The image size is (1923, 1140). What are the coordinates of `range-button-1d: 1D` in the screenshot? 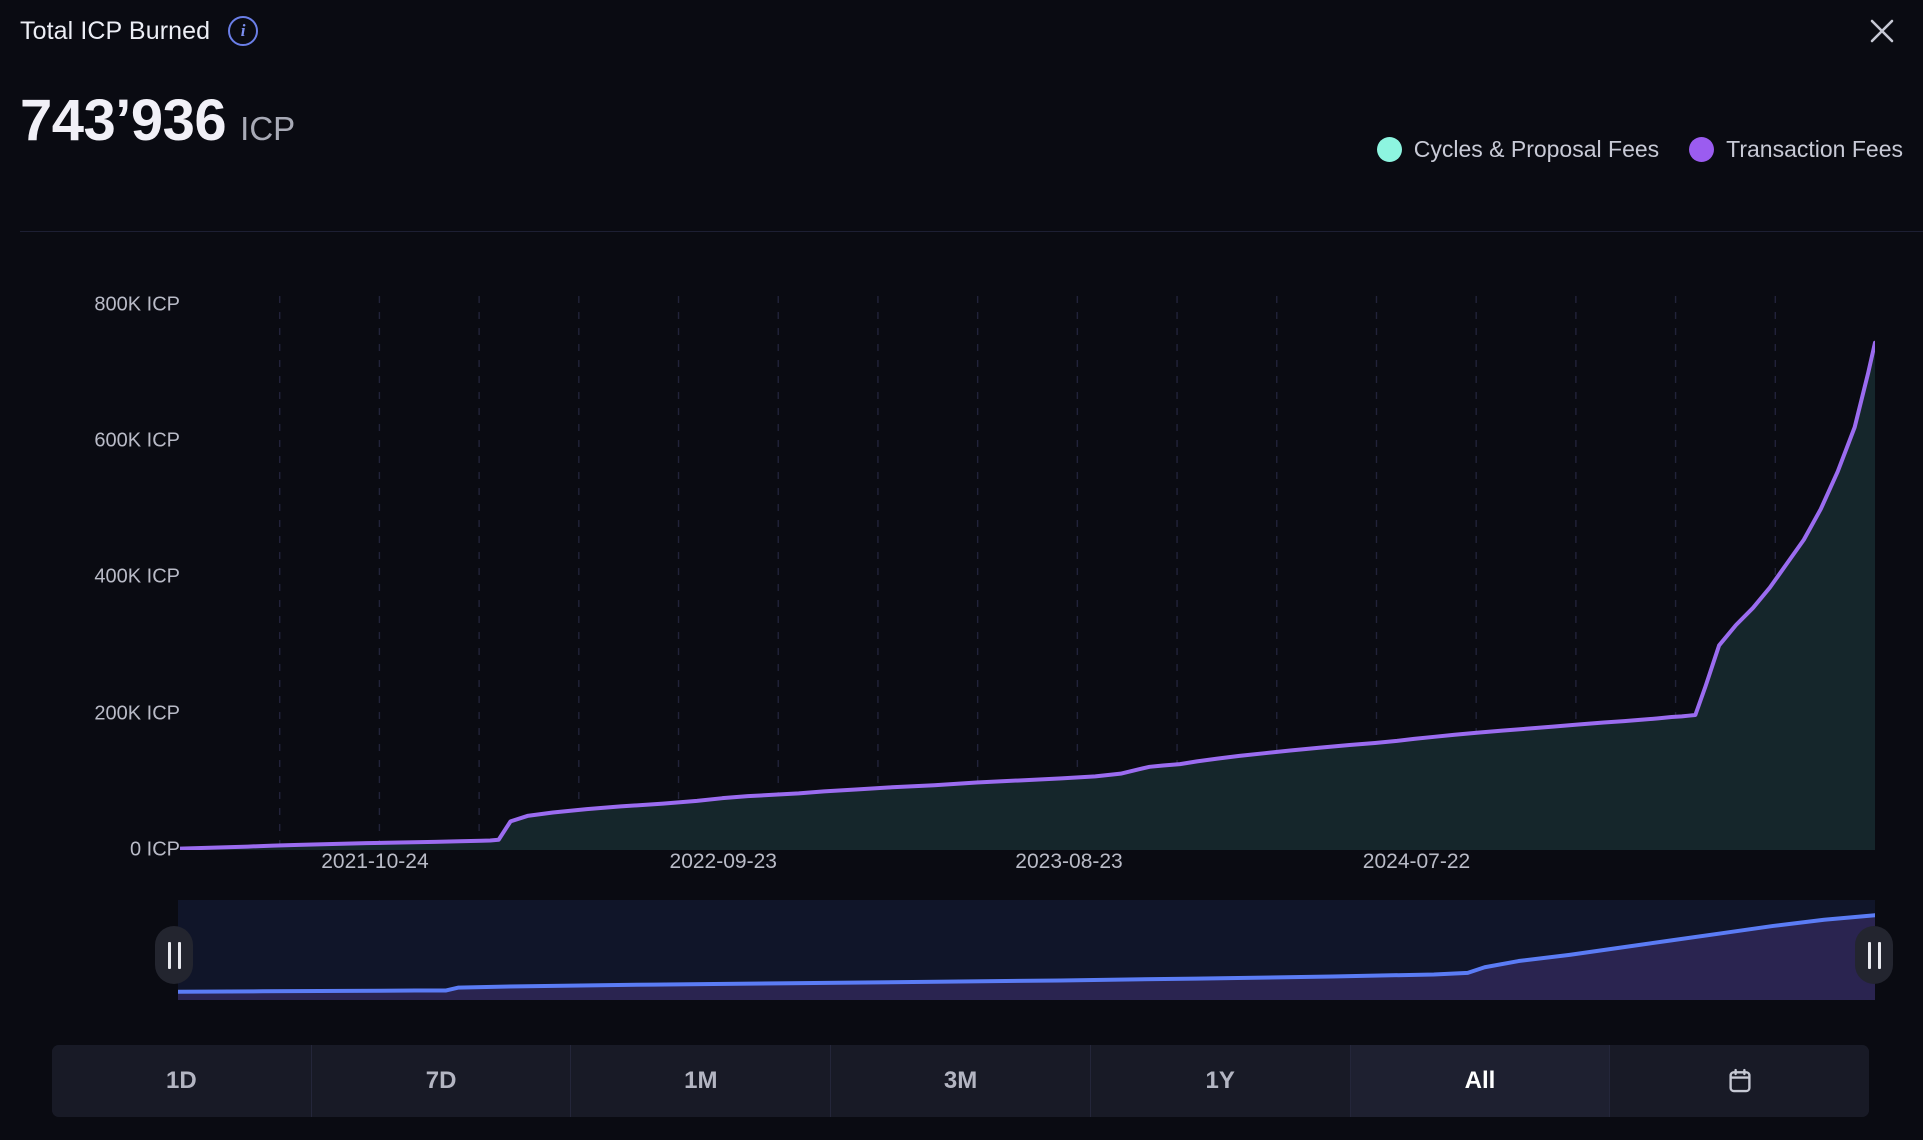 It's located at (182, 1081).